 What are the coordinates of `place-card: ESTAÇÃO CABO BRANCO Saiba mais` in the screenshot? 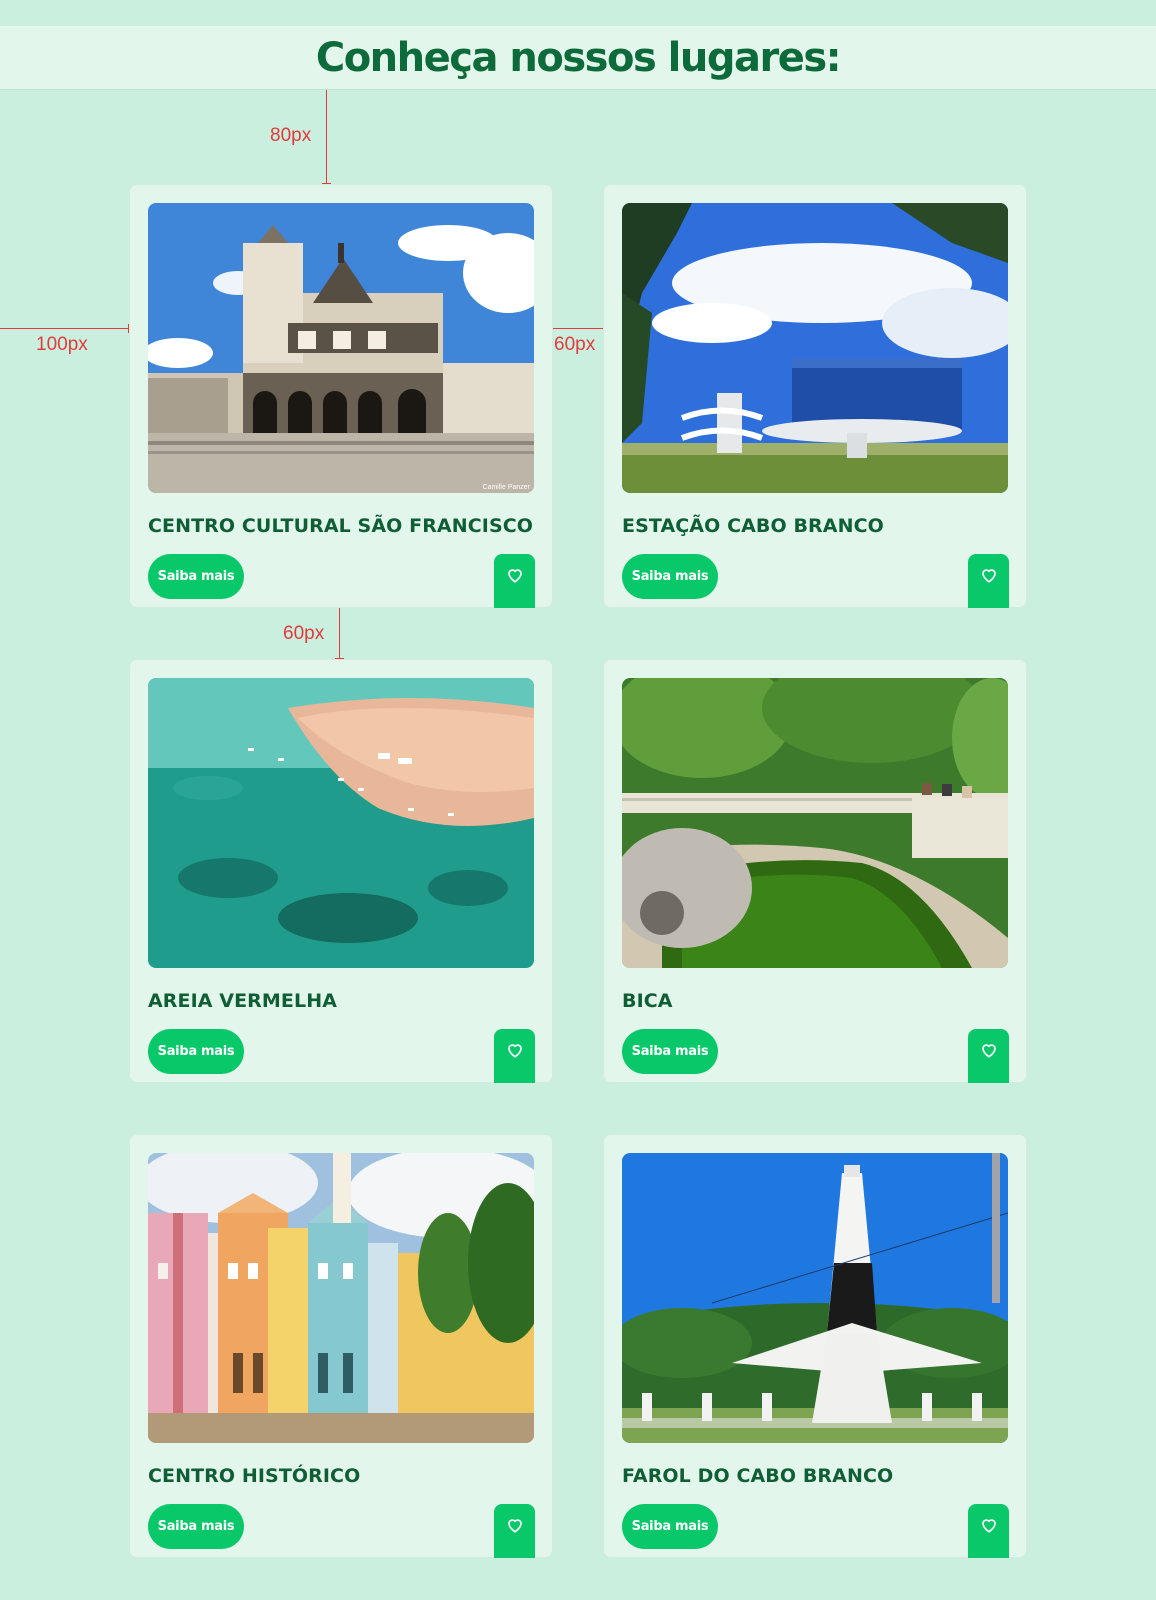 It's located at (815, 396).